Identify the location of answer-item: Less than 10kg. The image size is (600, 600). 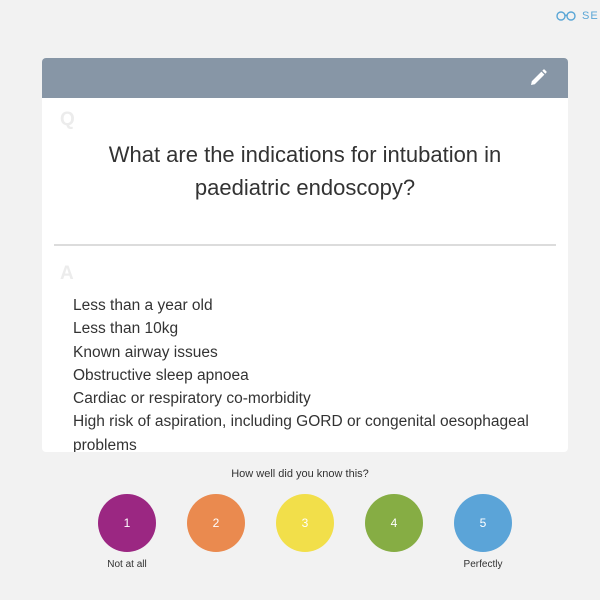
(126, 329).